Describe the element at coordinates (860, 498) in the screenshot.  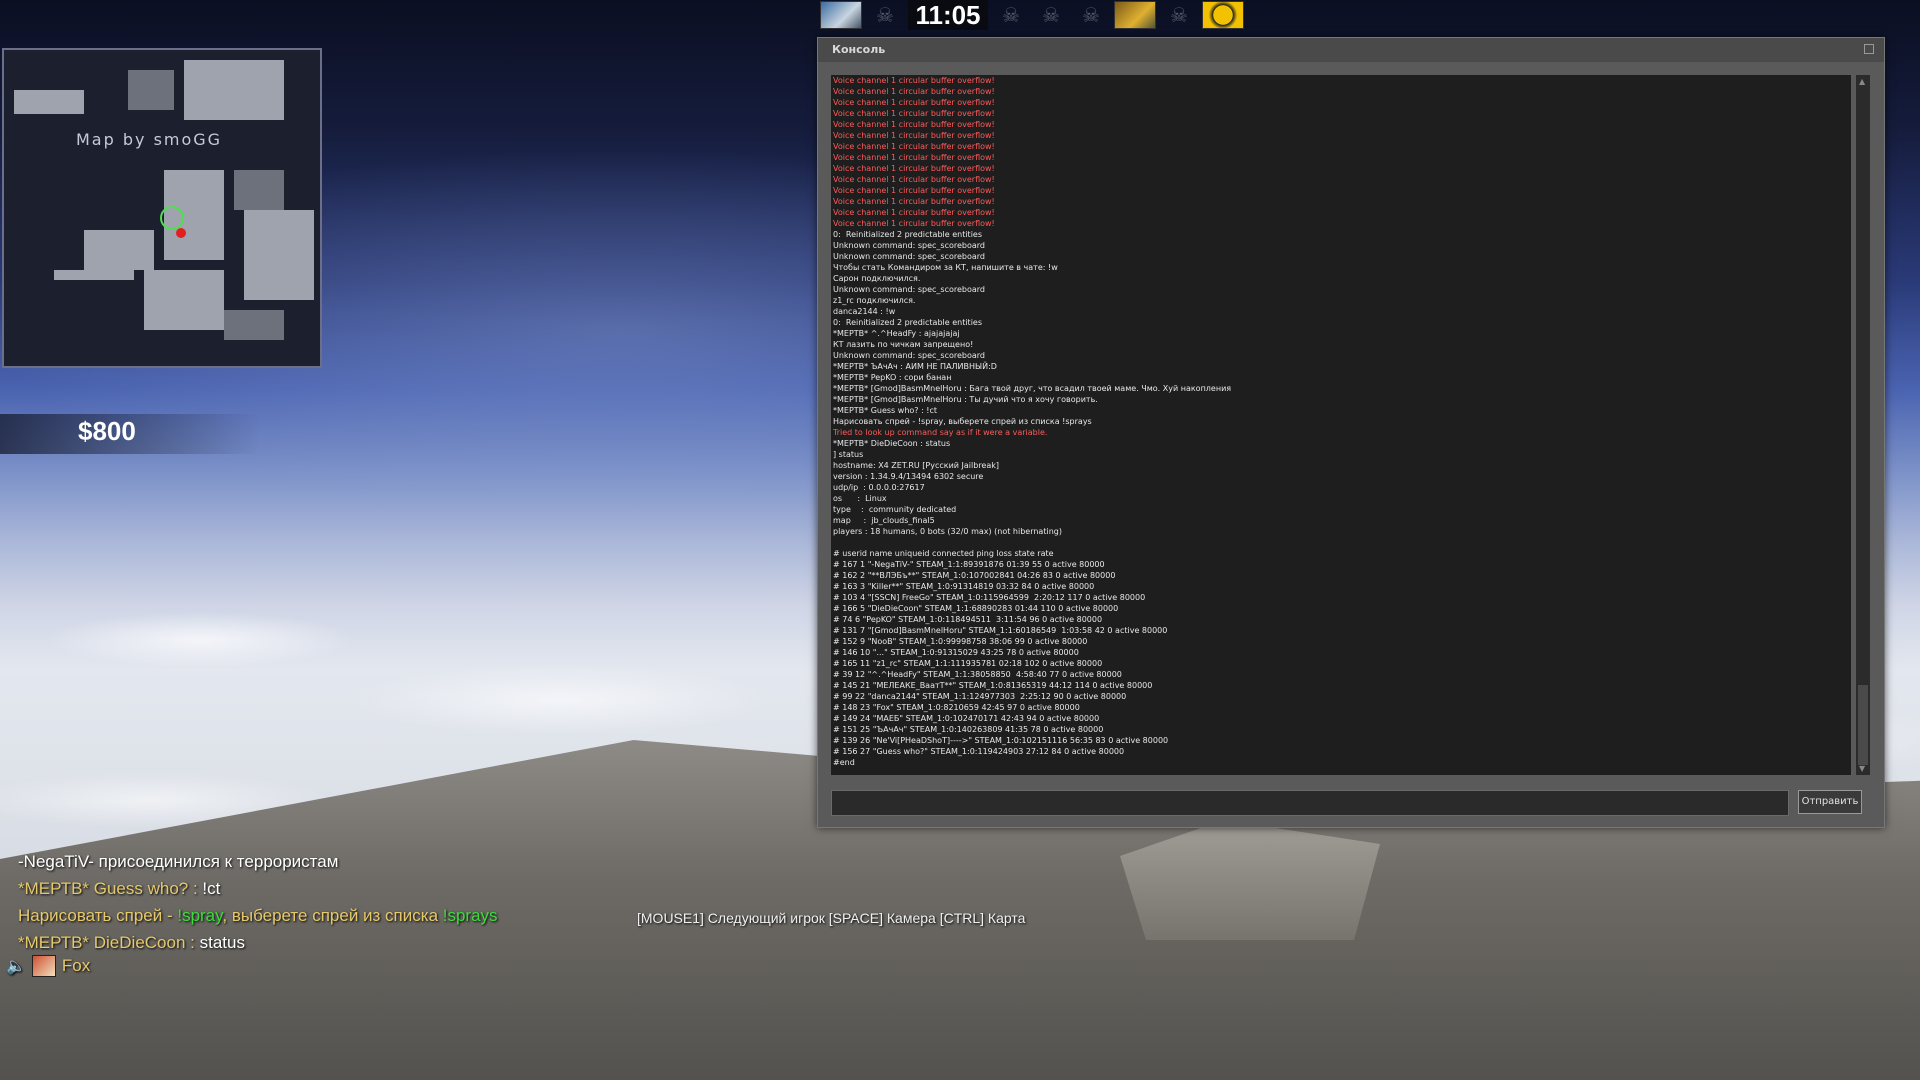
I see `console-line: os : Linux` at that location.